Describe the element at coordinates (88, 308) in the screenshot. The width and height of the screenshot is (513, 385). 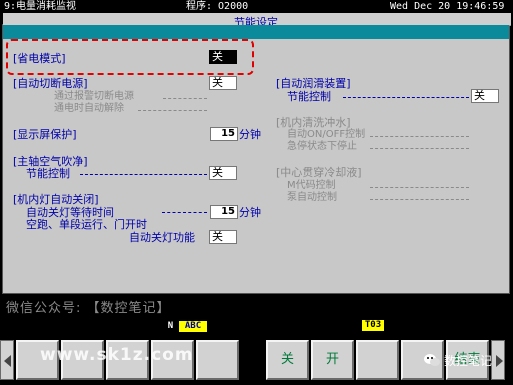
I see `wechat-watermark: 微信公众号: 【数控笔记】` at that location.